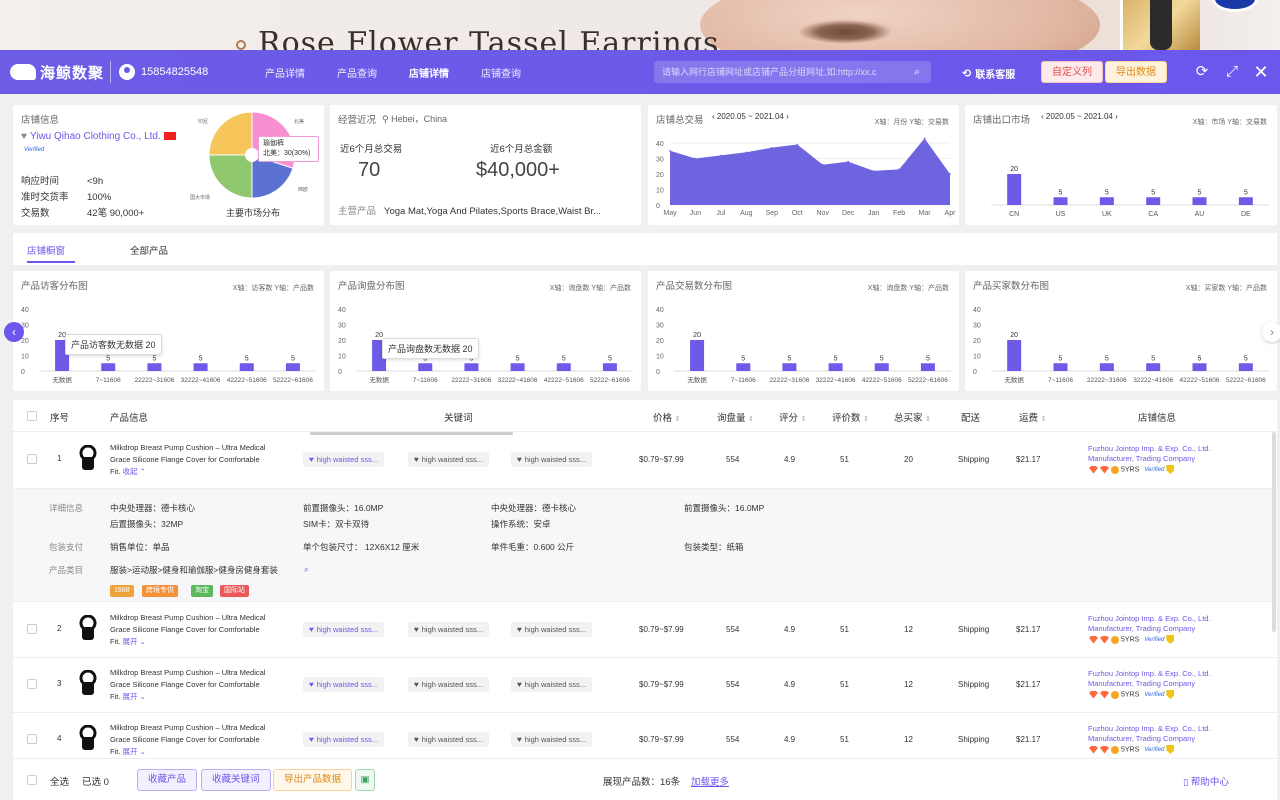 Image resolution: width=1280 pixels, height=800 pixels. What do you see at coordinates (357, 72) in the screenshot?
I see `nav-product-search: 产品查询` at bounding box center [357, 72].